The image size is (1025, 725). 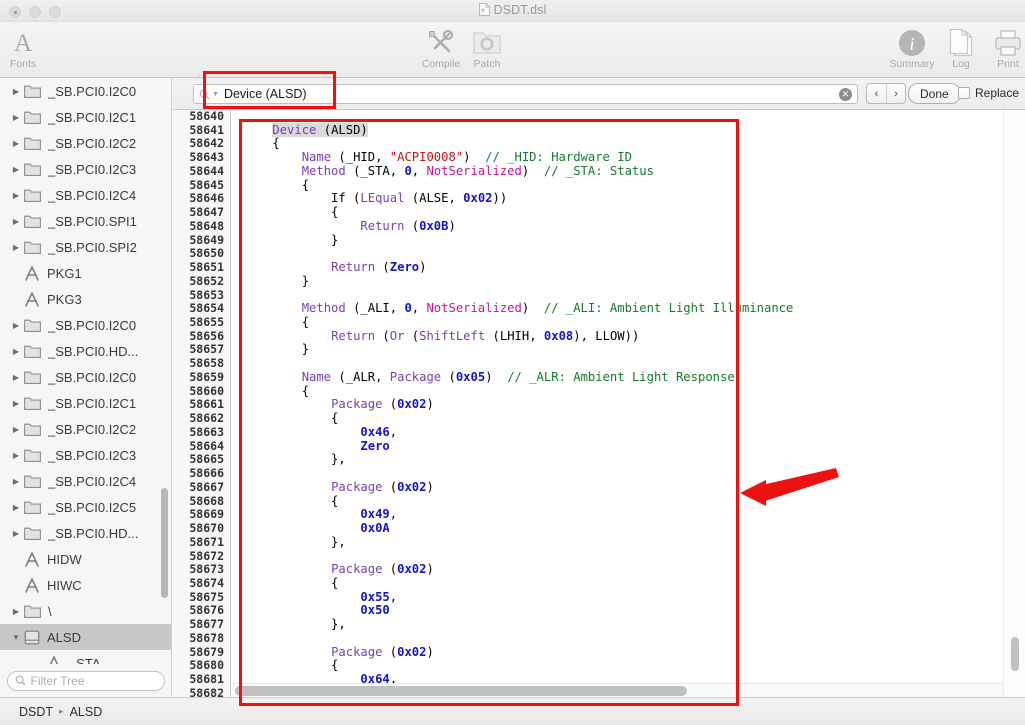 I want to click on tree-item-SBPCI0I2C0-11: ▶ _SB.PCI0.I2C0, so click(x=85, y=377).